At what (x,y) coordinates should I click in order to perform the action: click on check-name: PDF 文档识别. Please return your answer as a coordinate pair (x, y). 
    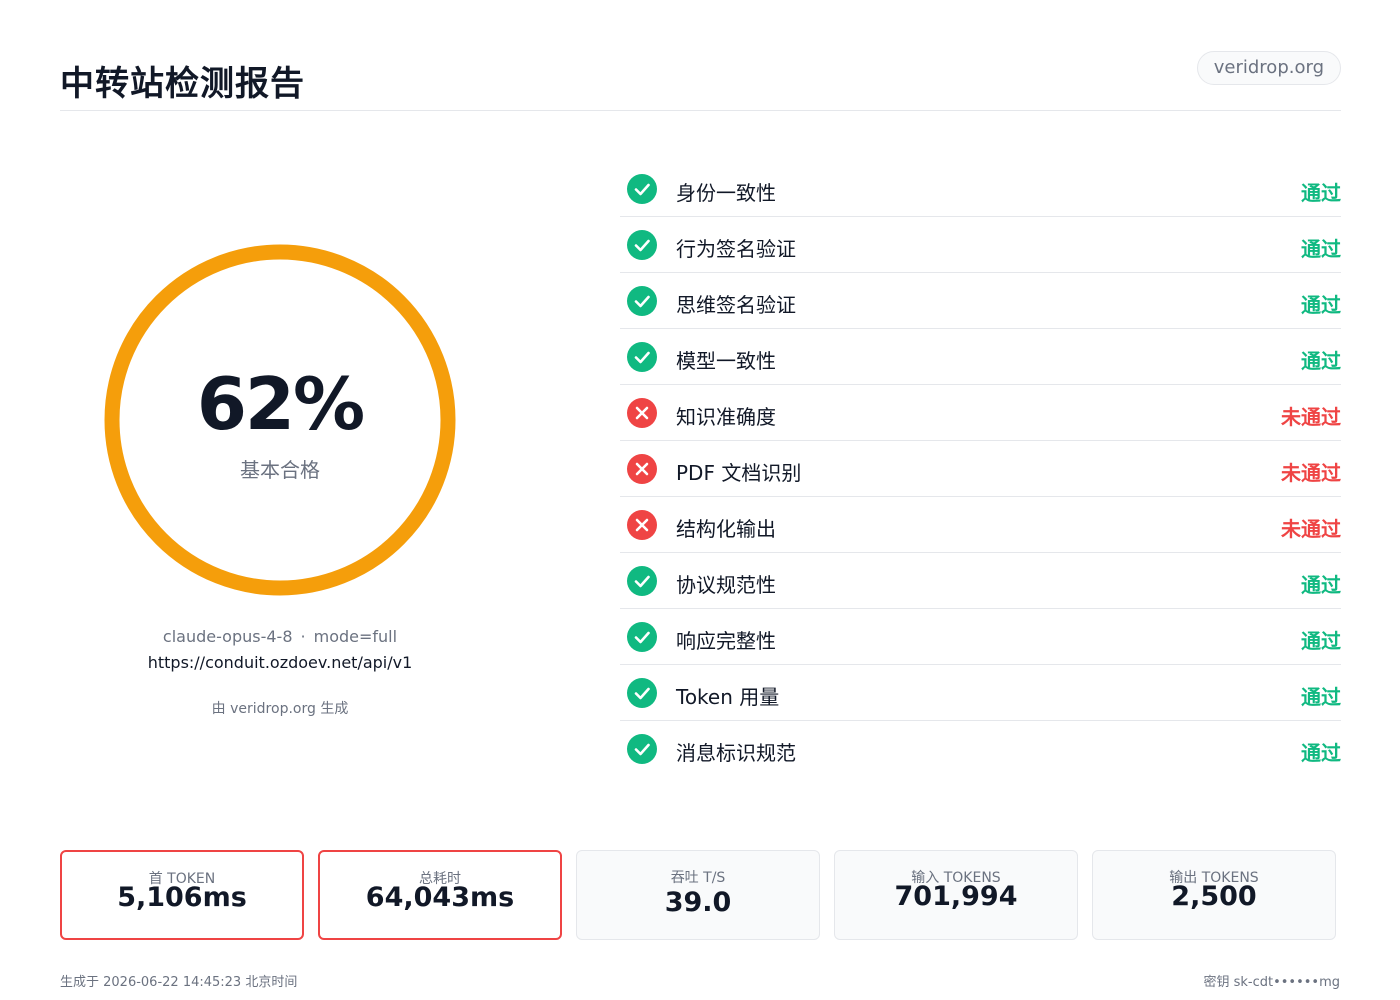
    Looking at the image, I should click on (739, 473).